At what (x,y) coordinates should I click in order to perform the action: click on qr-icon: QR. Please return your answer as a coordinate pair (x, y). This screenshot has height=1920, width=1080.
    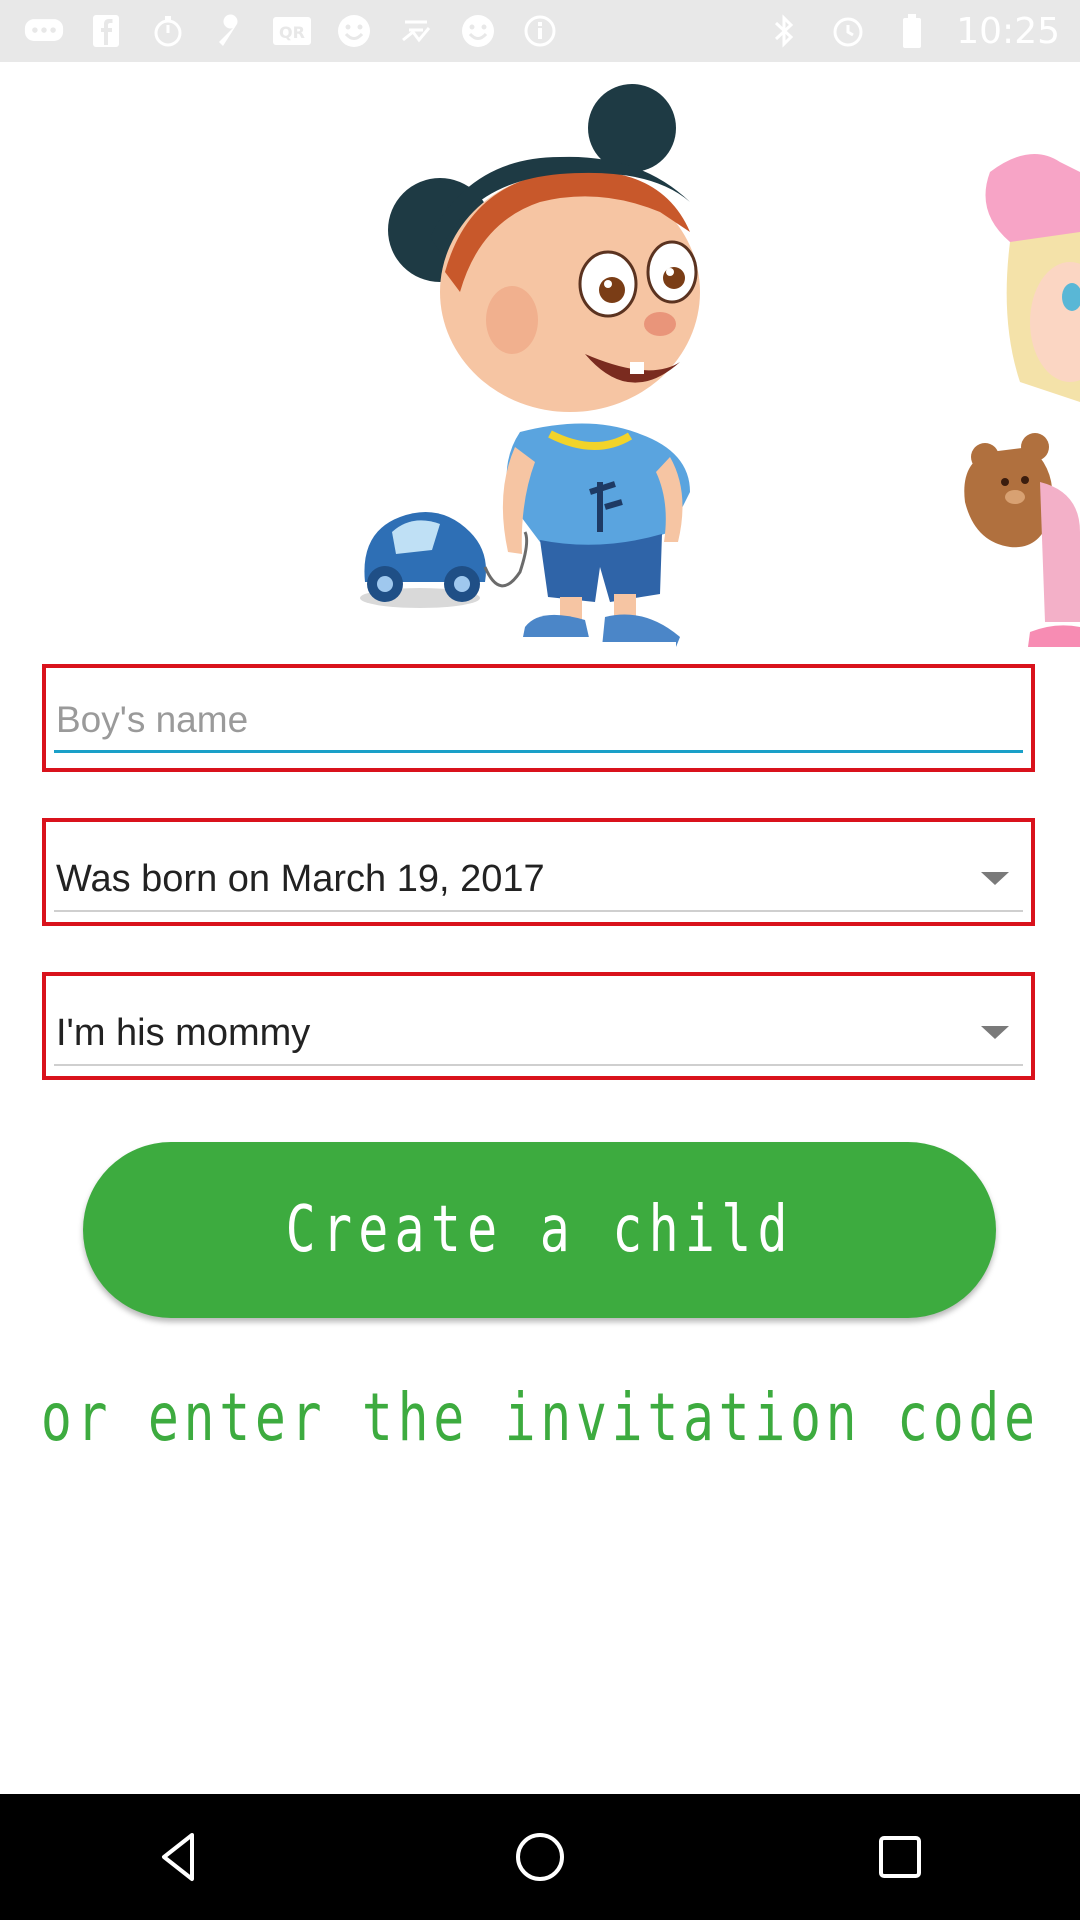
    Looking at the image, I should click on (292, 31).